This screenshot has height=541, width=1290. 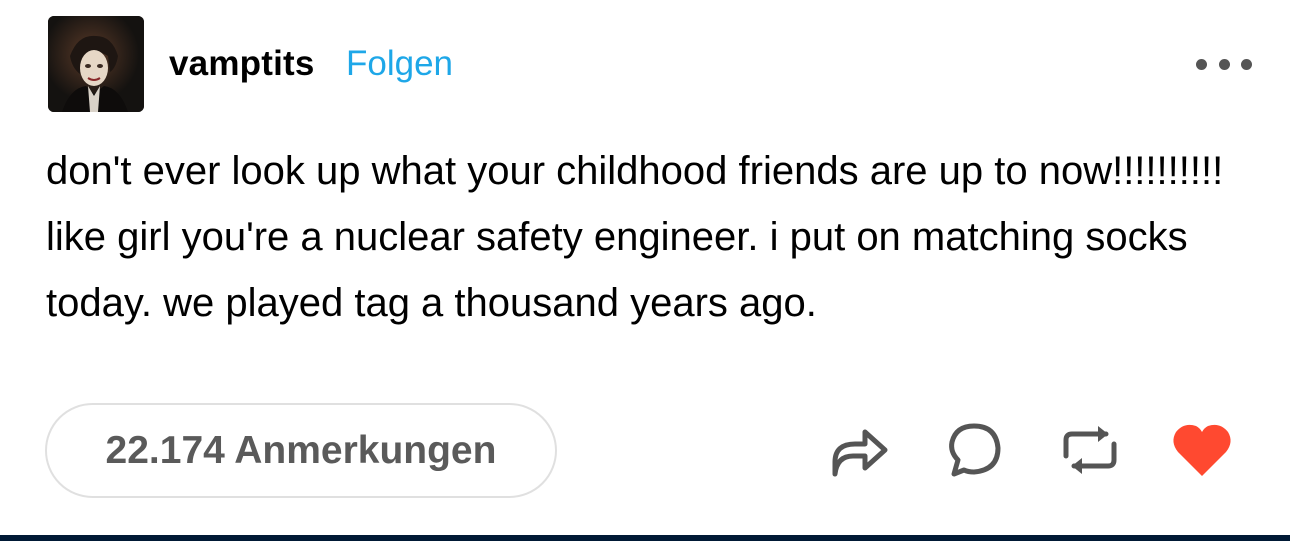 What do you see at coordinates (1202, 450) in the screenshot?
I see `heart-icon` at bounding box center [1202, 450].